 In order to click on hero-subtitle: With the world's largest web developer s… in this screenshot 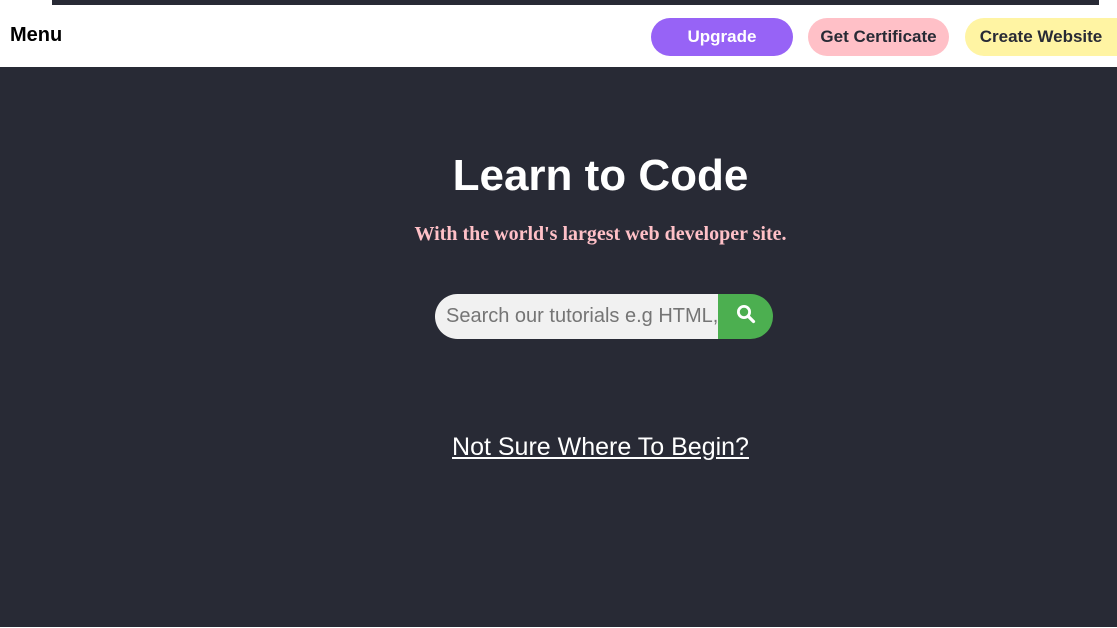, I will do `click(600, 234)`.